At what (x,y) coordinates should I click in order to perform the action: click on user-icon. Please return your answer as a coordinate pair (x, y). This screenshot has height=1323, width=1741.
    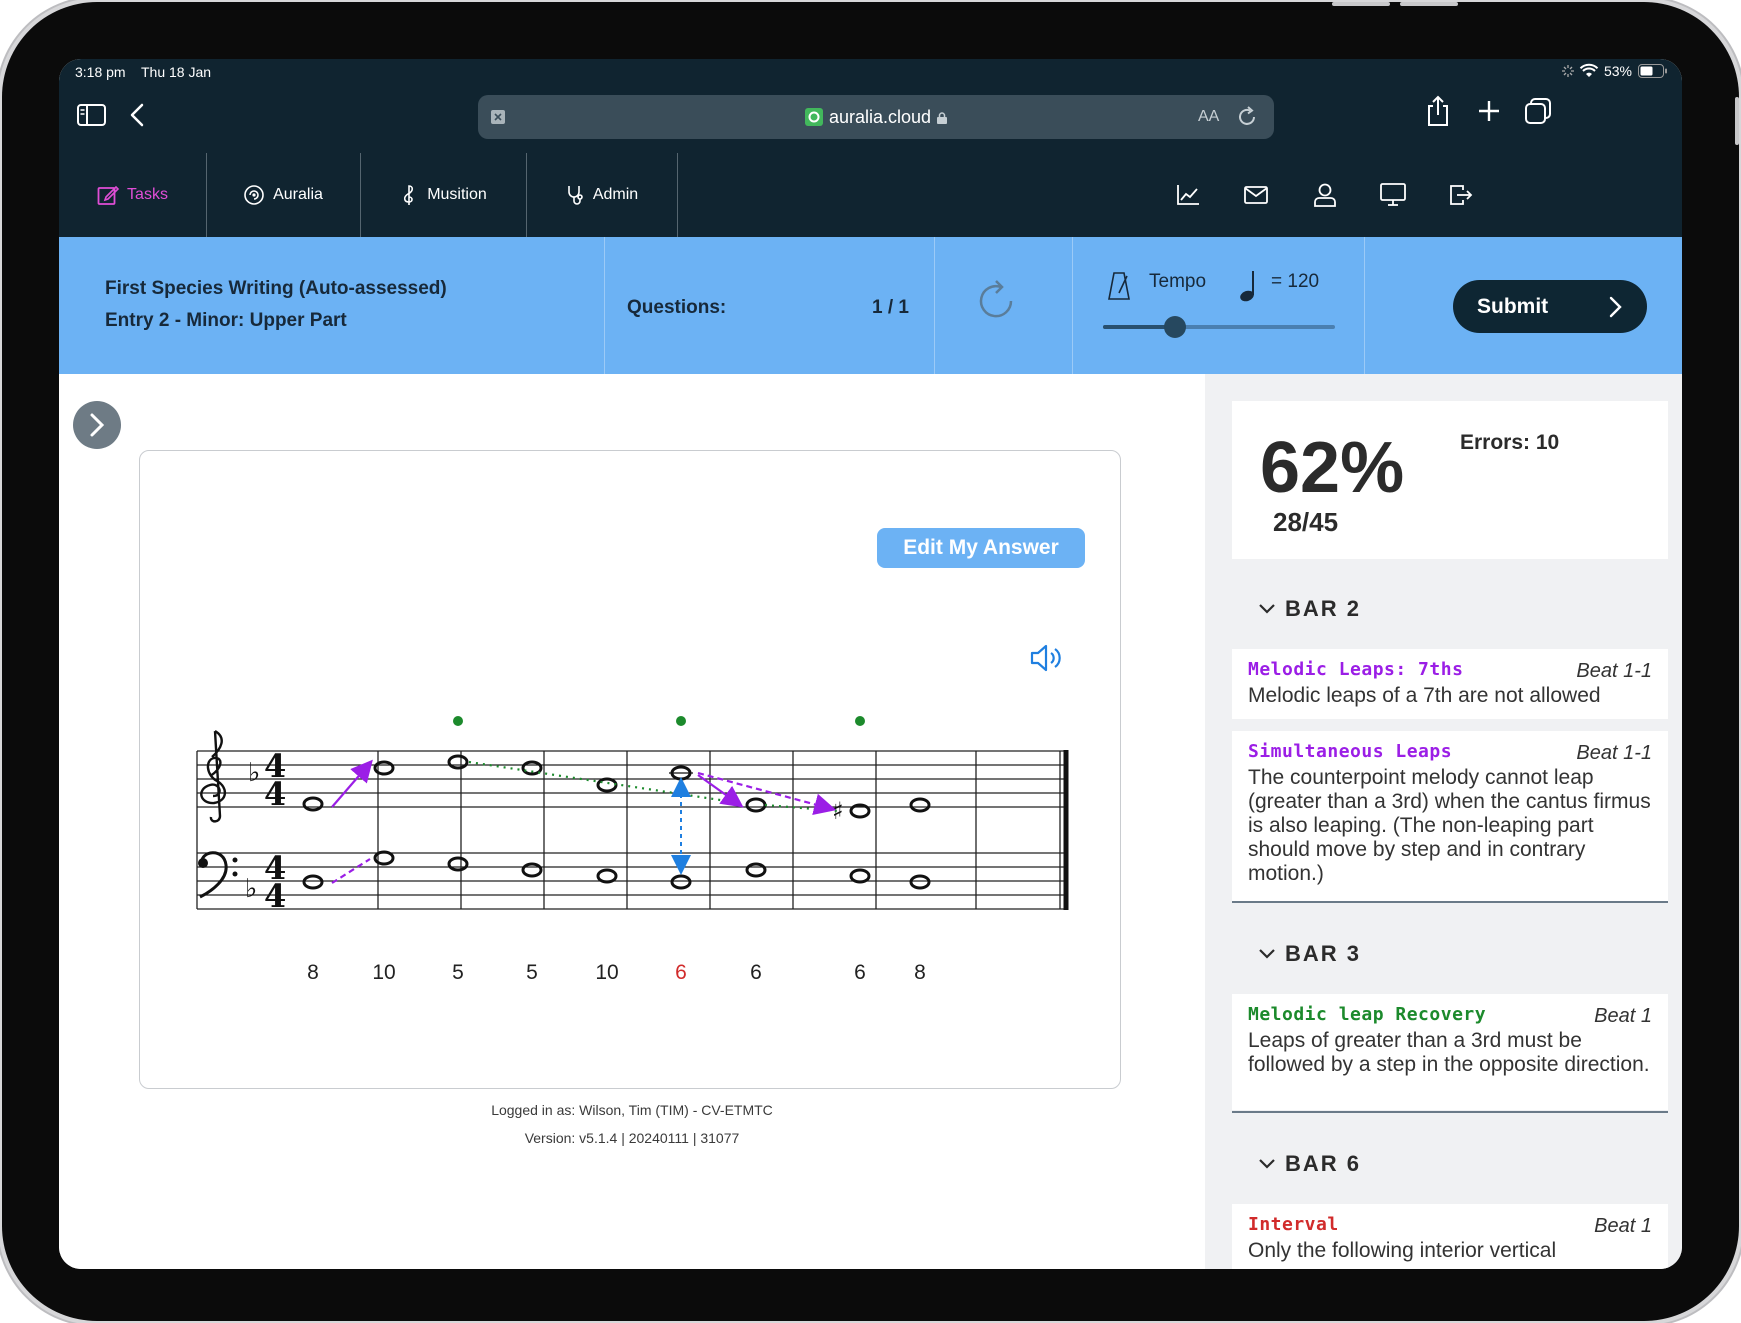
    Looking at the image, I should click on (1325, 195).